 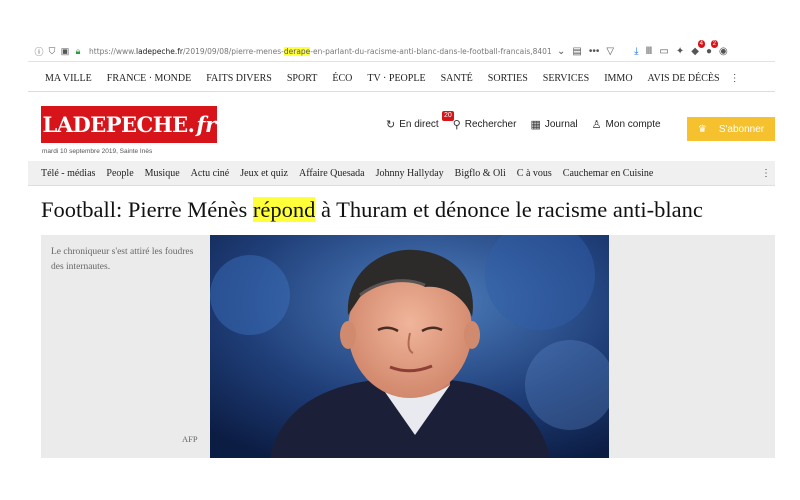 I want to click on nav-item-ma-ville: MA VILLE, so click(x=68, y=78).